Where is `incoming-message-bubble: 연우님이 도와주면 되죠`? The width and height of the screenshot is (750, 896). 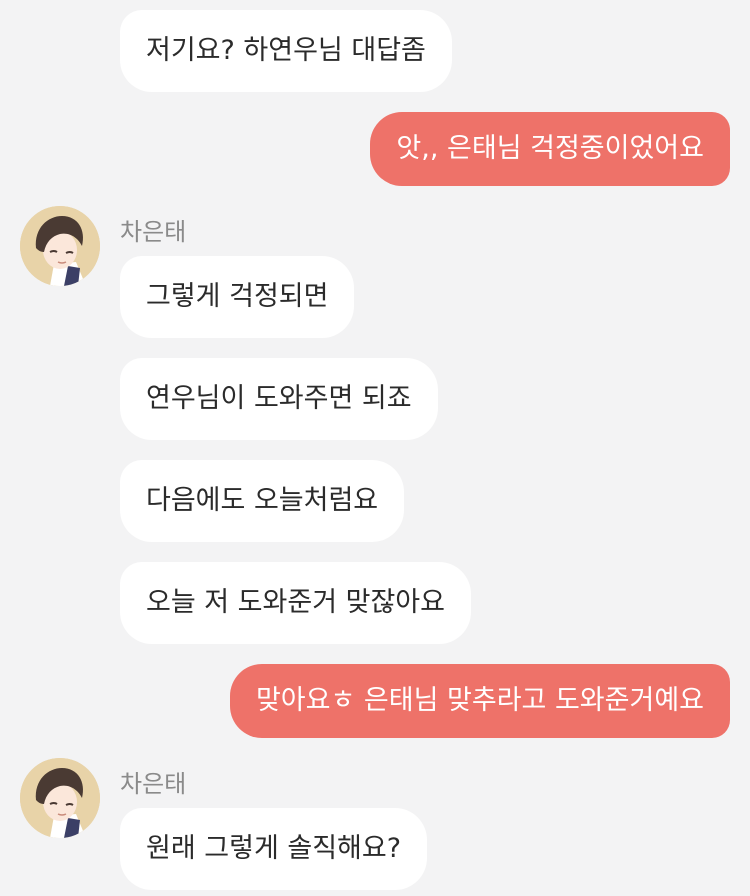
incoming-message-bubble: 연우님이 도와주면 되죠 is located at coordinates (279, 399).